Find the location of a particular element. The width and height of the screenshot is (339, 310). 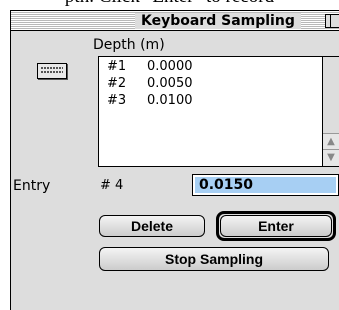

entry-label: Entry is located at coordinates (32, 186).